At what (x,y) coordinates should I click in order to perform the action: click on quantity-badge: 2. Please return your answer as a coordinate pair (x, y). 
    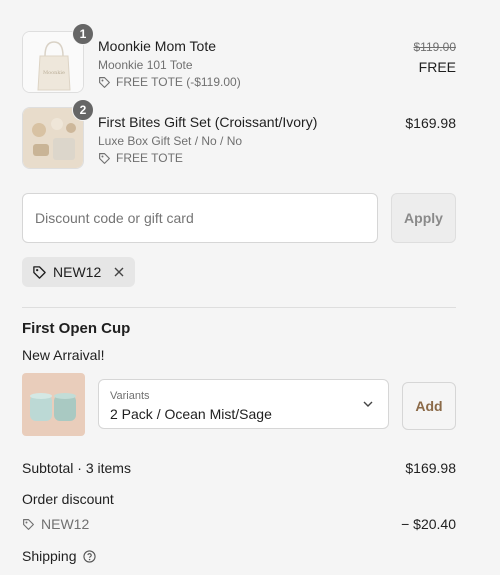
    Looking at the image, I should click on (83, 110).